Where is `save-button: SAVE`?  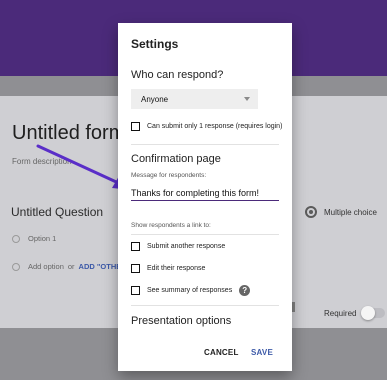 save-button: SAVE is located at coordinates (262, 352).